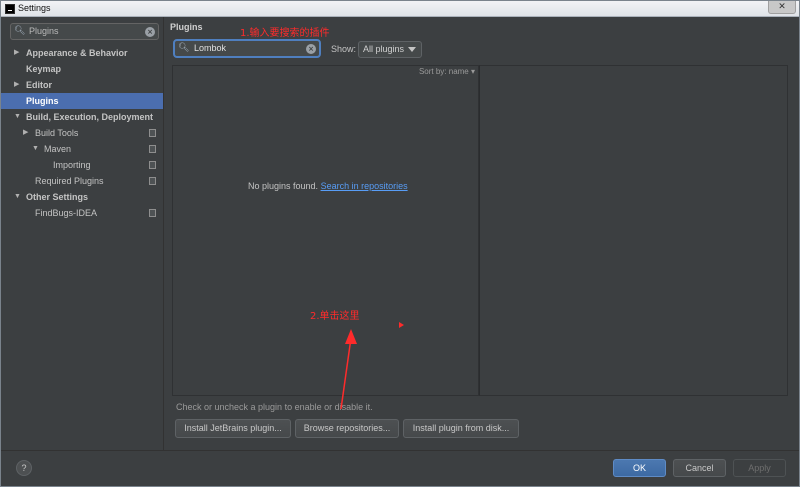 The image size is (800, 487). Describe the element at coordinates (82, 149) in the screenshot. I see `tree-item-maven: ▼ Maven` at that location.